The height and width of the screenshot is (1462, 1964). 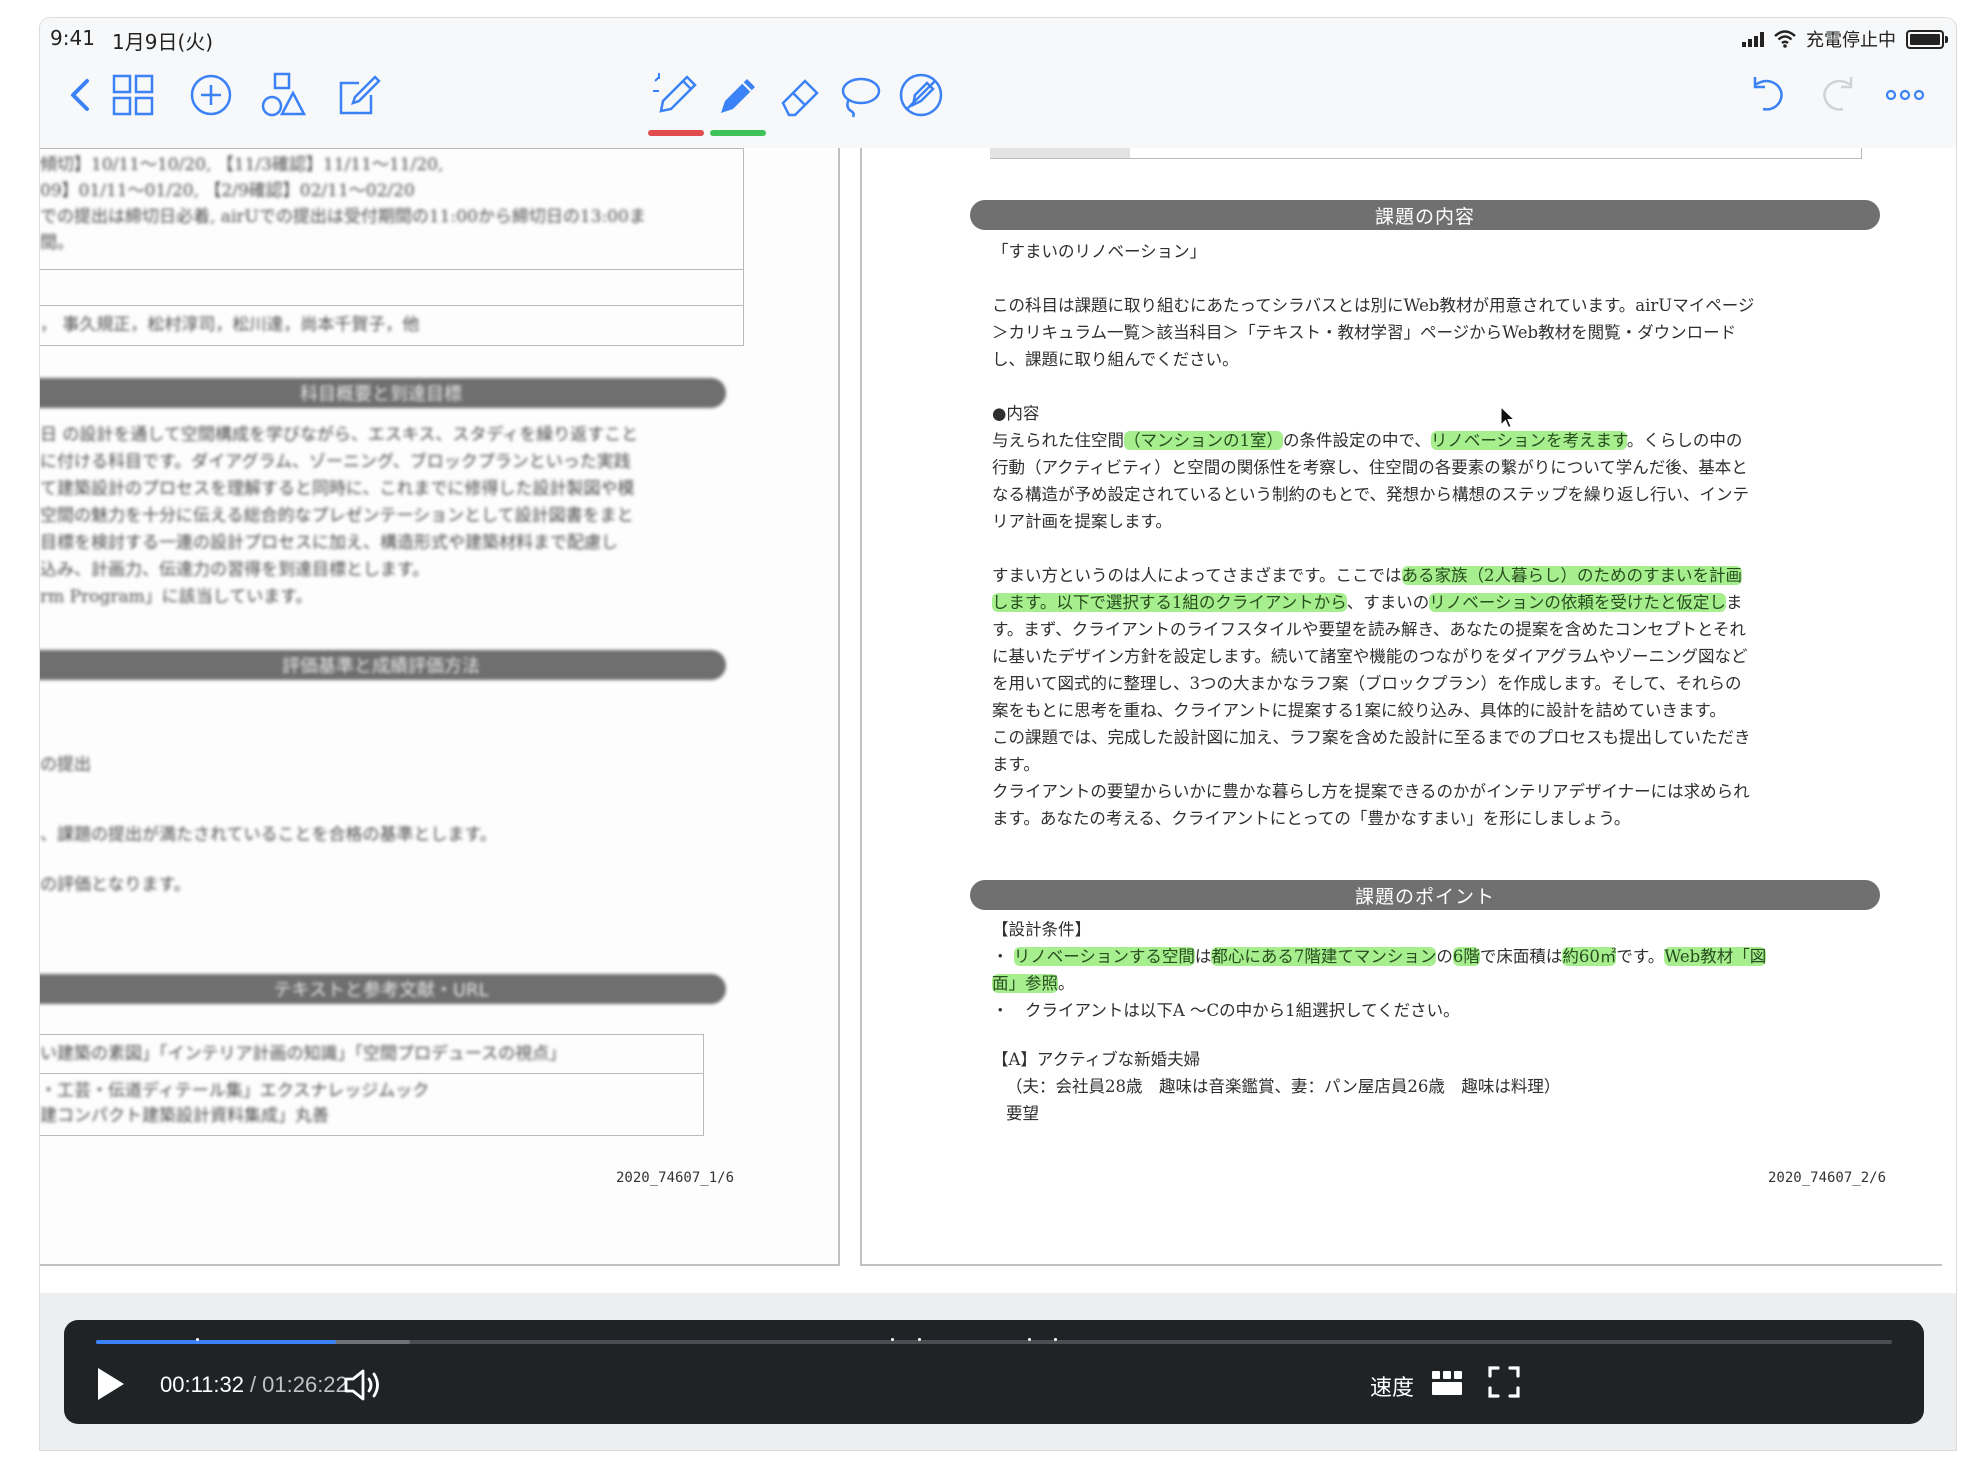 I want to click on highlight: 面」参照, so click(x=1025, y=983).